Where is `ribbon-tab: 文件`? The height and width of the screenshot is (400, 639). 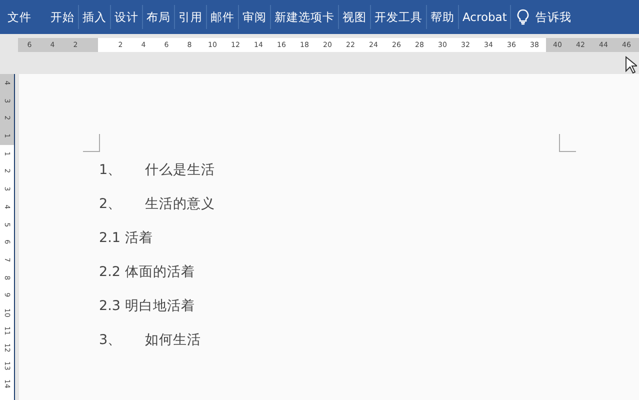 ribbon-tab: 文件 is located at coordinates (19, 17).